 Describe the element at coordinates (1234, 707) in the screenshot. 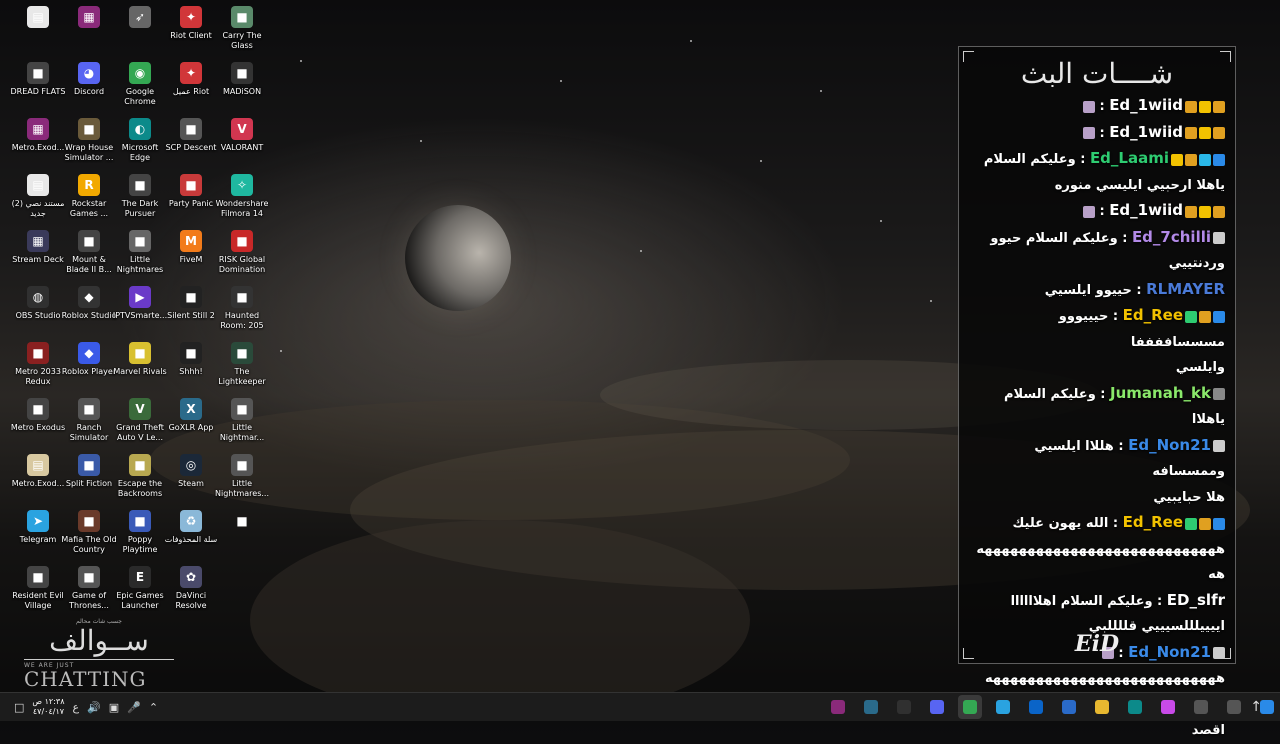

I see `search-icon` at that location.